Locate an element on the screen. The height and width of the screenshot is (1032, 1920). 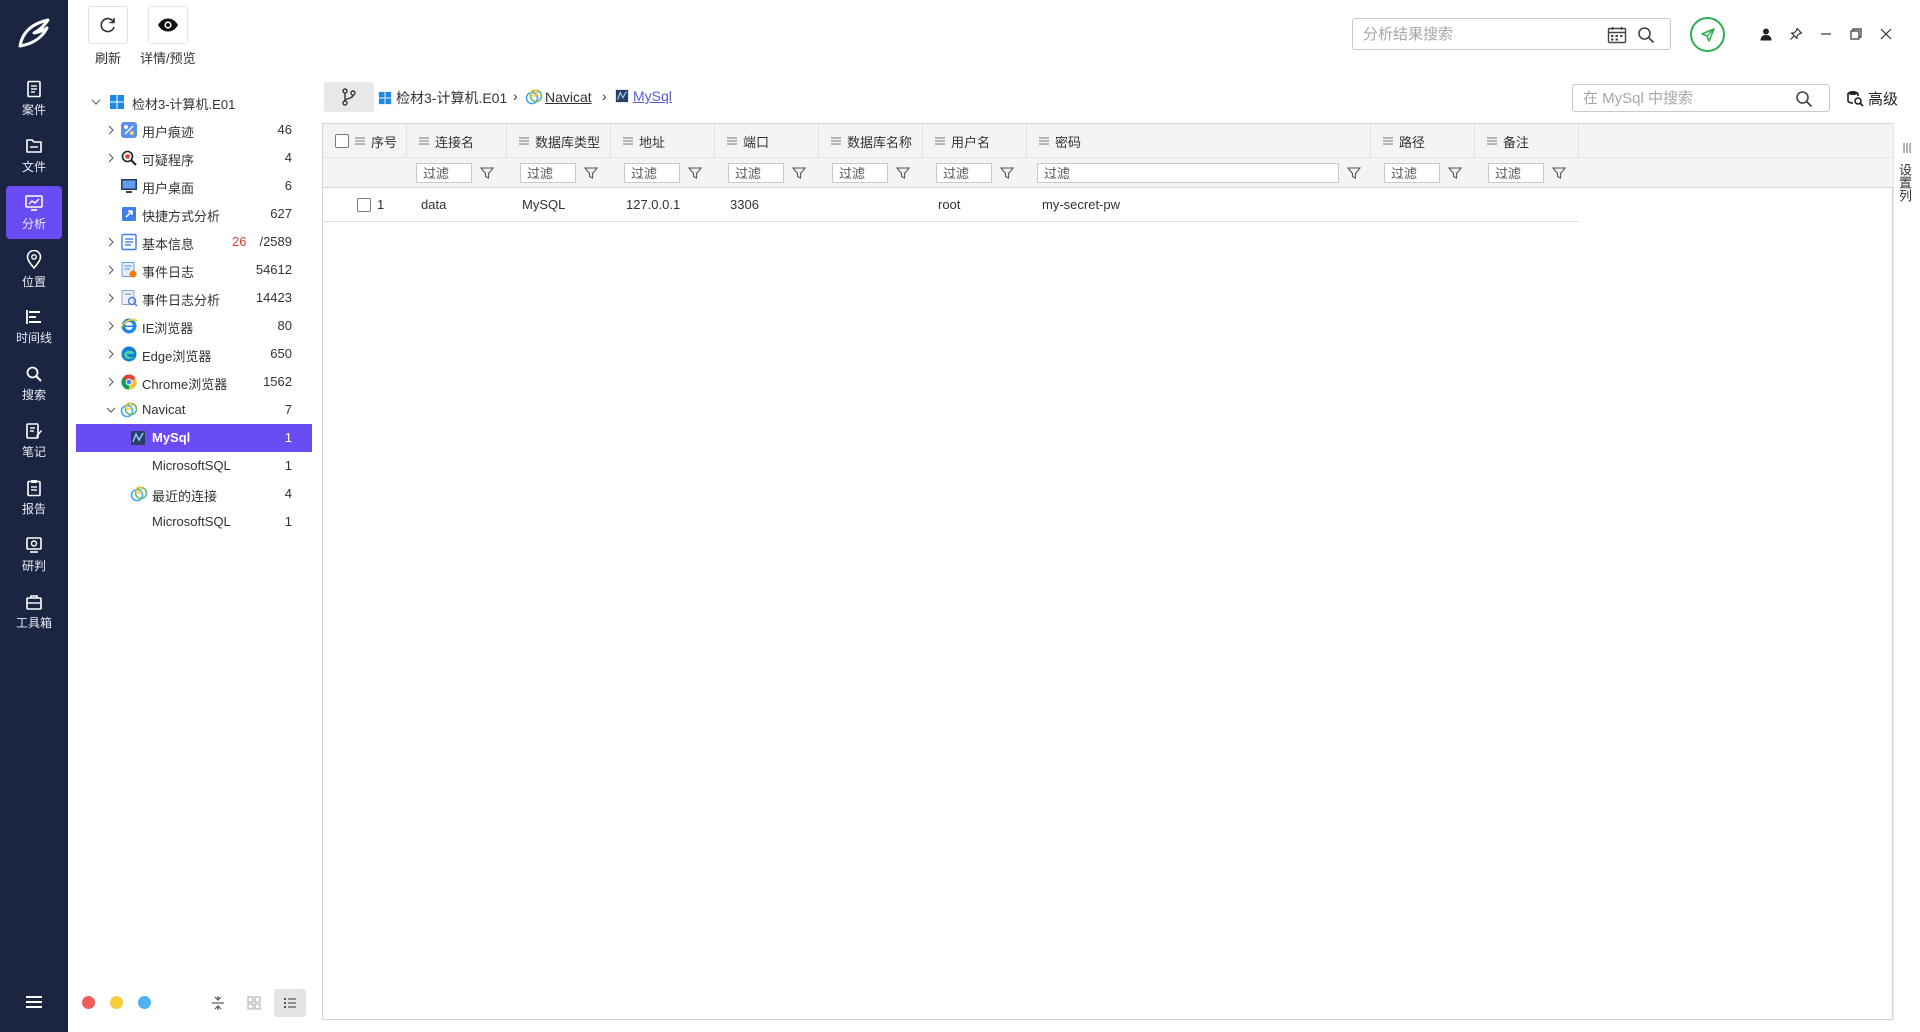
tree-item-event-log: 事件日志 54612 is located at coordinates (194, 270).